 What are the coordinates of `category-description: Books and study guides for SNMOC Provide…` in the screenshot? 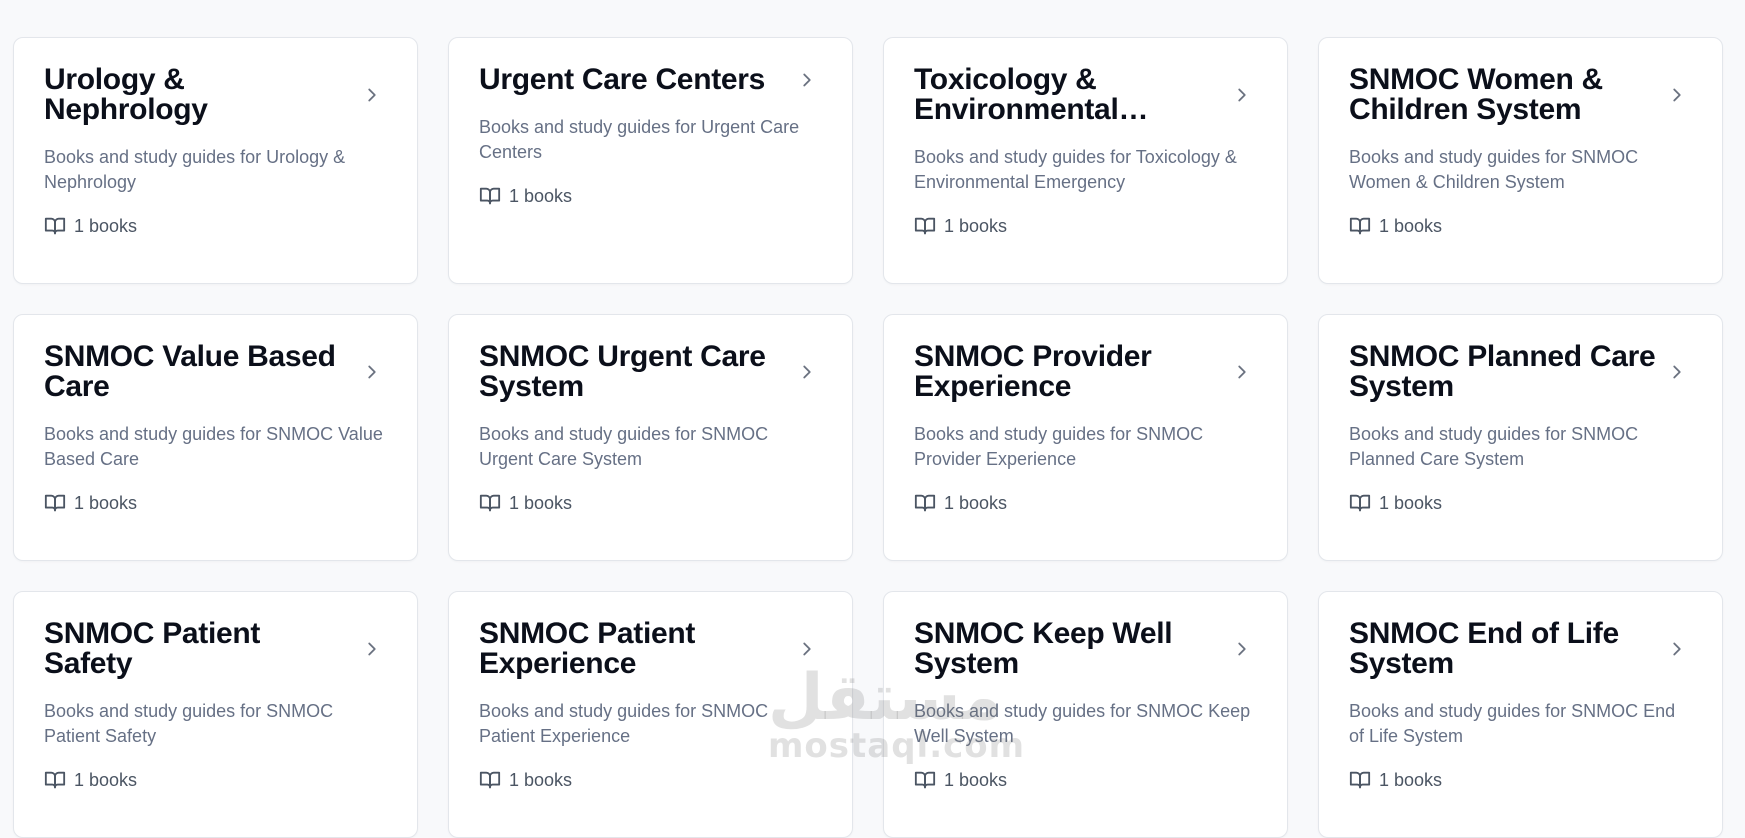 It's located at (1059, 446).